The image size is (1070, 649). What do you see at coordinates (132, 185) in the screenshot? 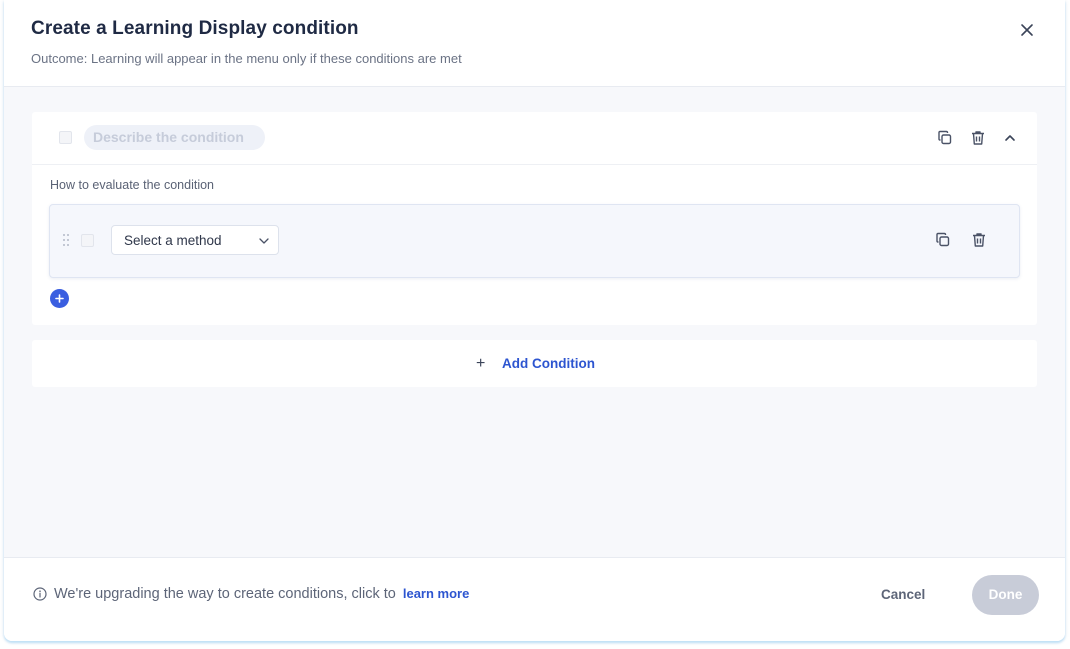
I see `evaluate-label: How to evaluate the condition` at bounding box center [132, 185].